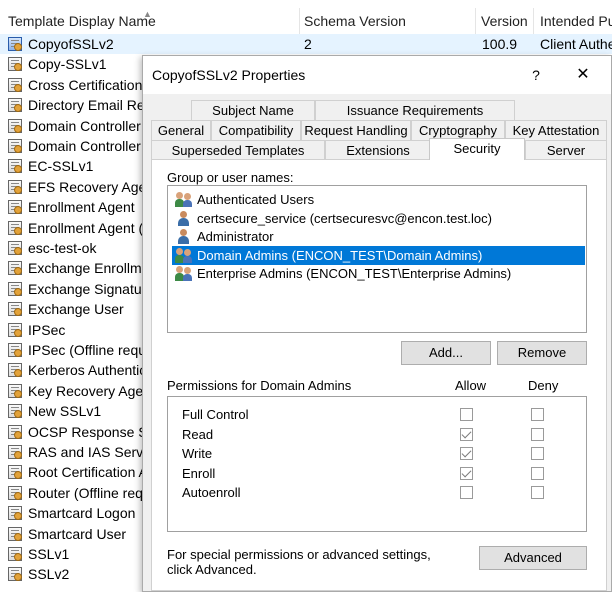  I want to click on deny-column-label: Deny, so click(543, 385).